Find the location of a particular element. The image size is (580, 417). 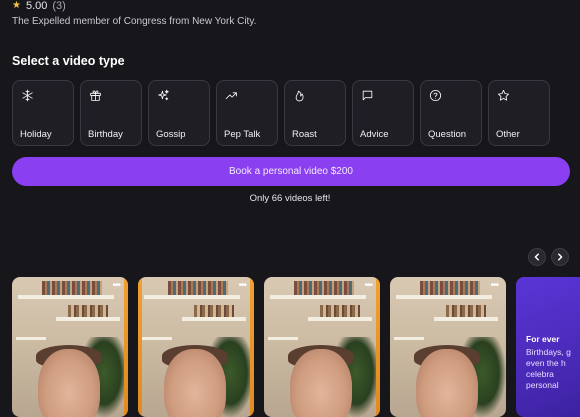

video-type-roast: Roast is located at coordinates (315, 113).